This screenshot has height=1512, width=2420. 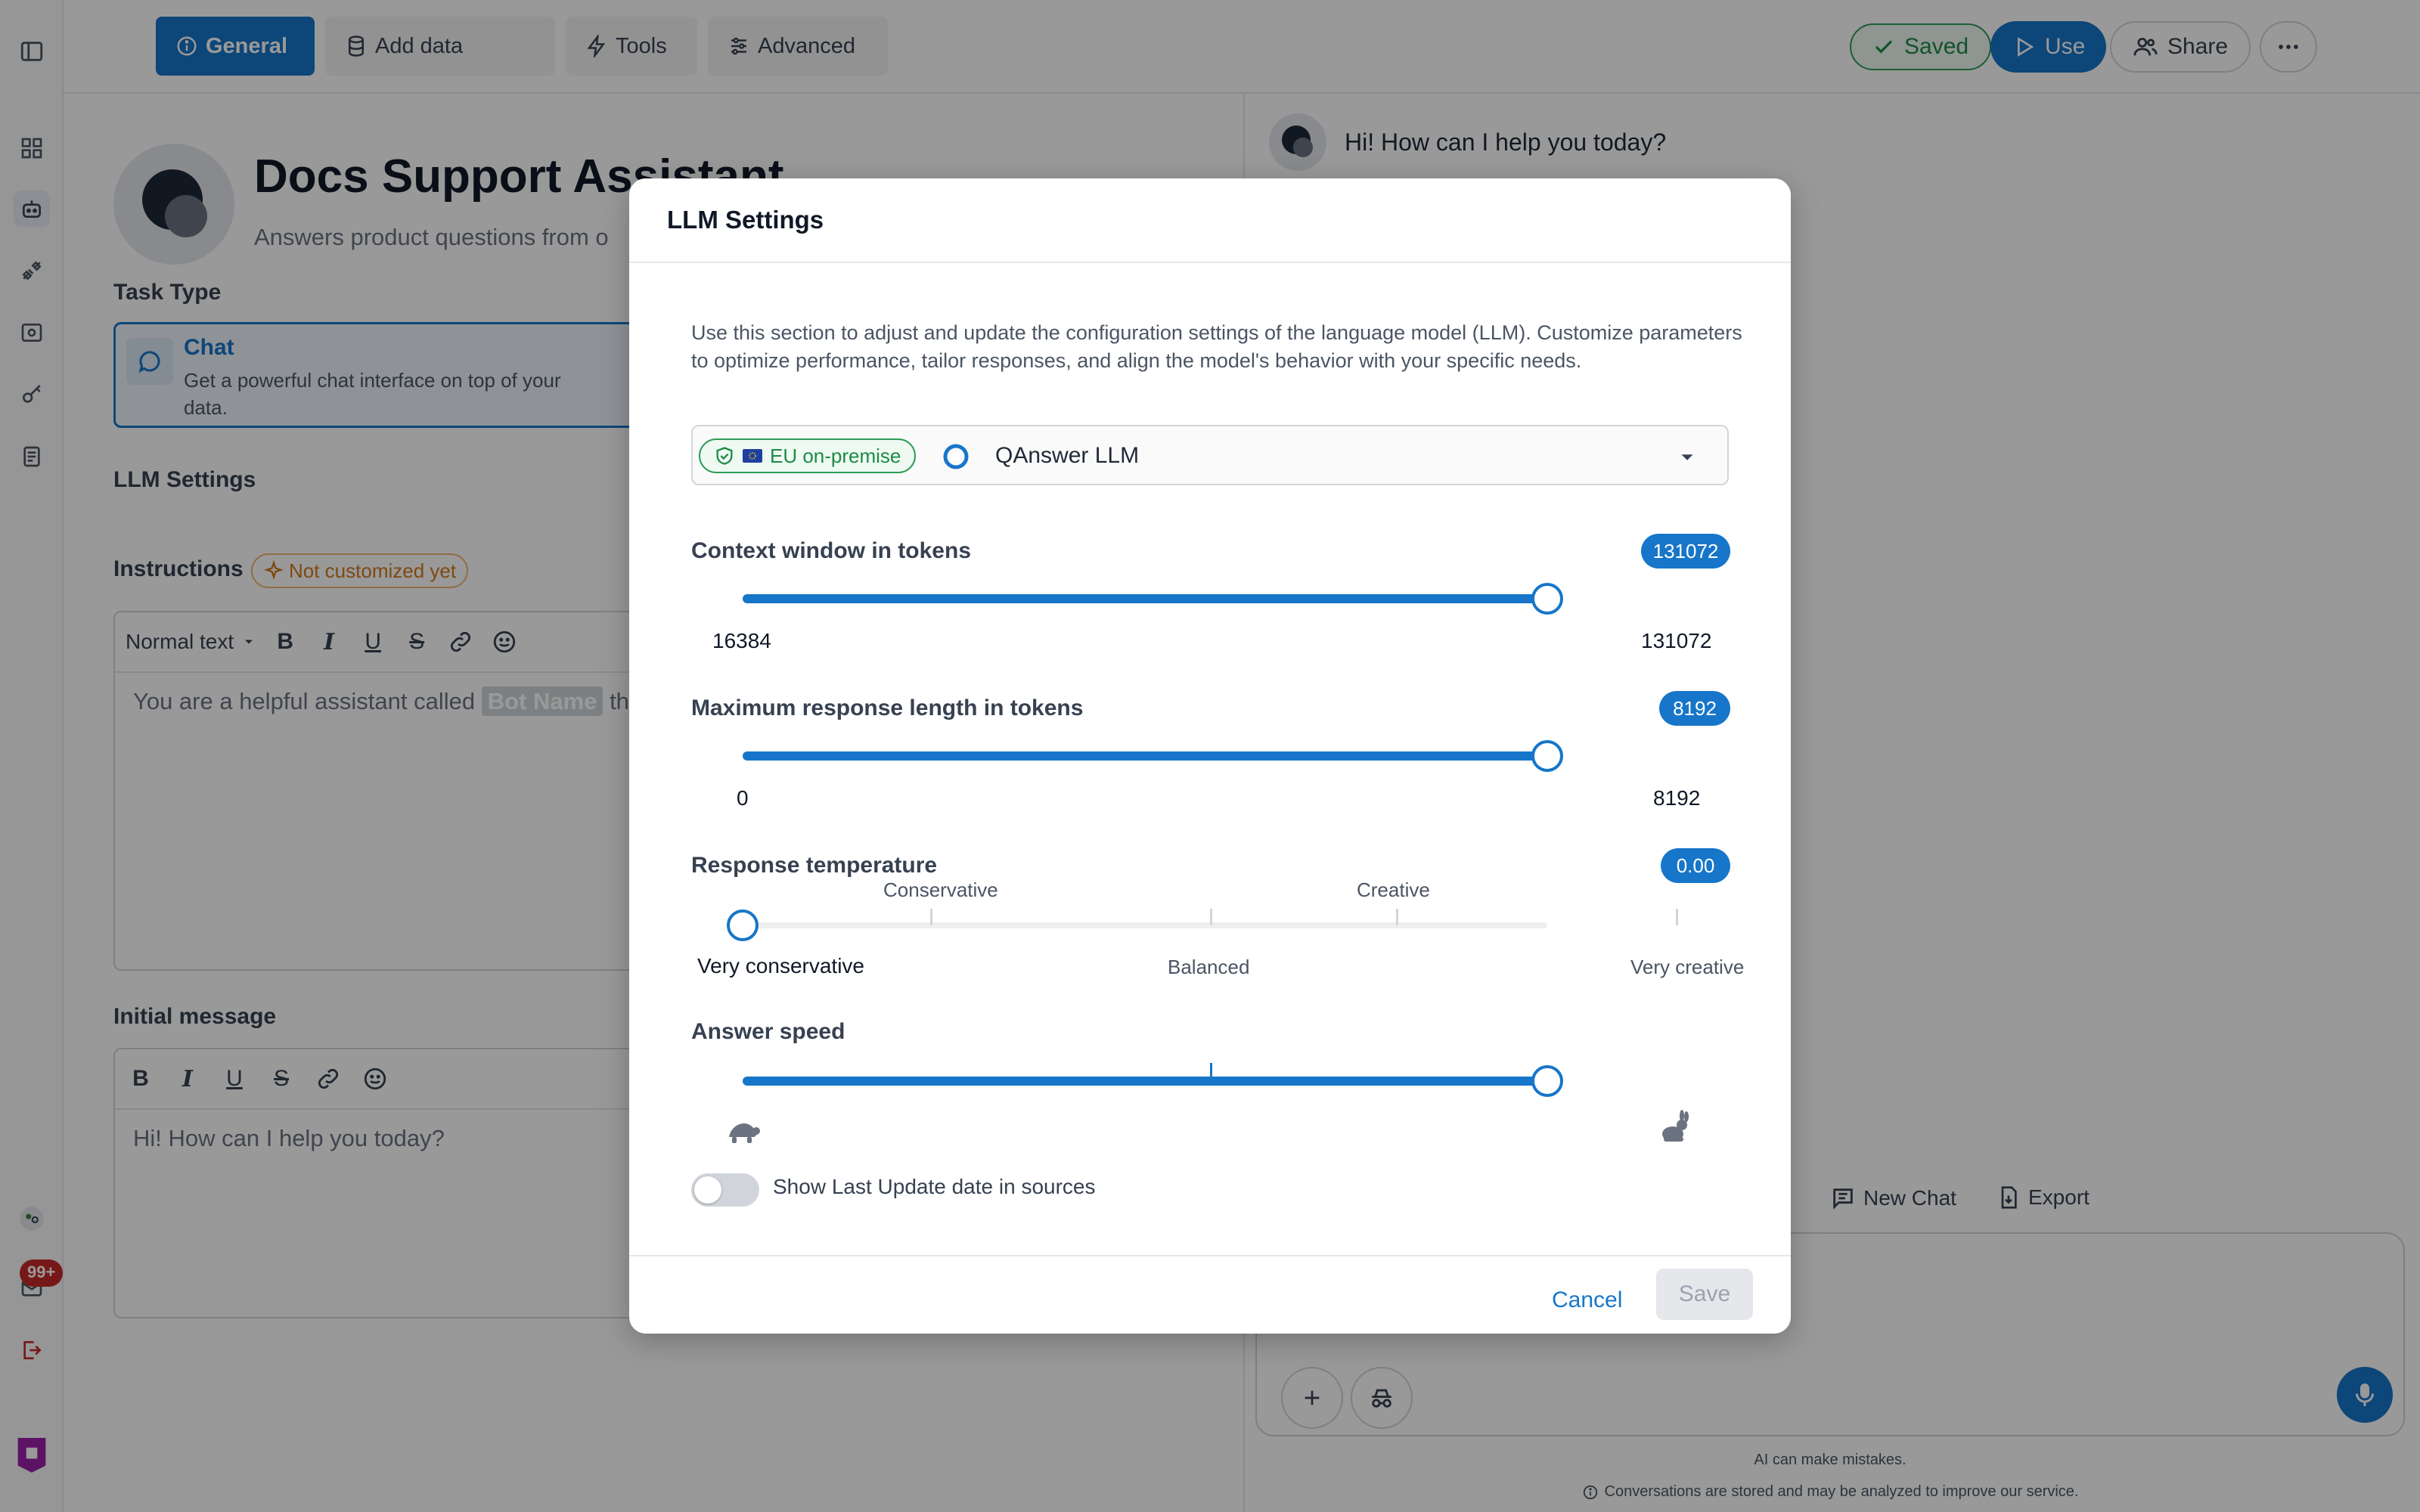 What do you see at coordinates (1694, 708) in the screenshot?
I see `max-response-value-badge: 8192` at bounding box center [1694, 708].